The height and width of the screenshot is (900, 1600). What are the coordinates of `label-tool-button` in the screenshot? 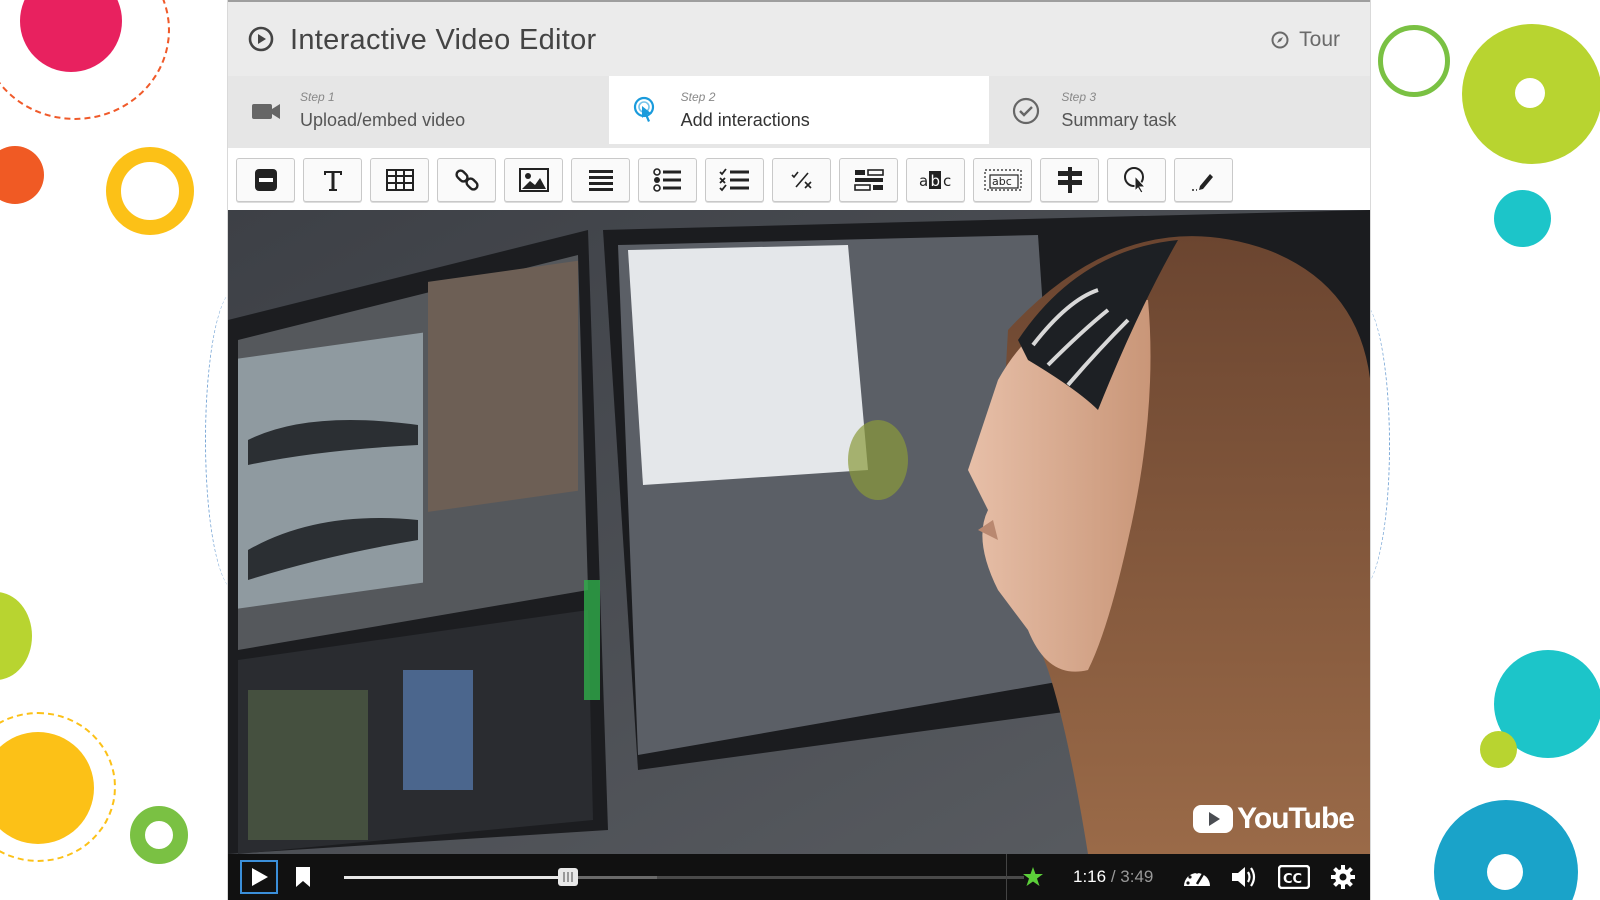 It's located at (265, 180).